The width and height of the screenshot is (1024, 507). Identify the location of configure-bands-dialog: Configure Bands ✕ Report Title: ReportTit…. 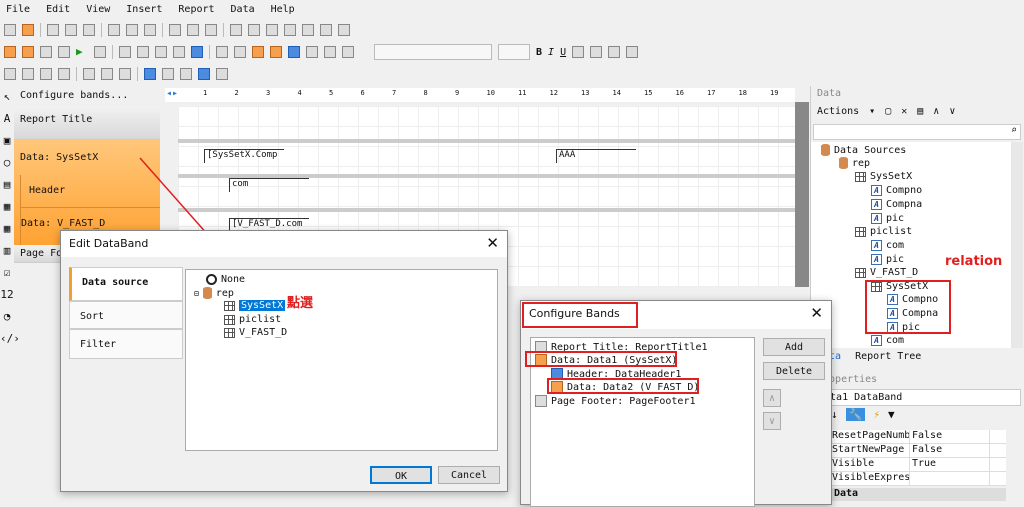
(676, 403).